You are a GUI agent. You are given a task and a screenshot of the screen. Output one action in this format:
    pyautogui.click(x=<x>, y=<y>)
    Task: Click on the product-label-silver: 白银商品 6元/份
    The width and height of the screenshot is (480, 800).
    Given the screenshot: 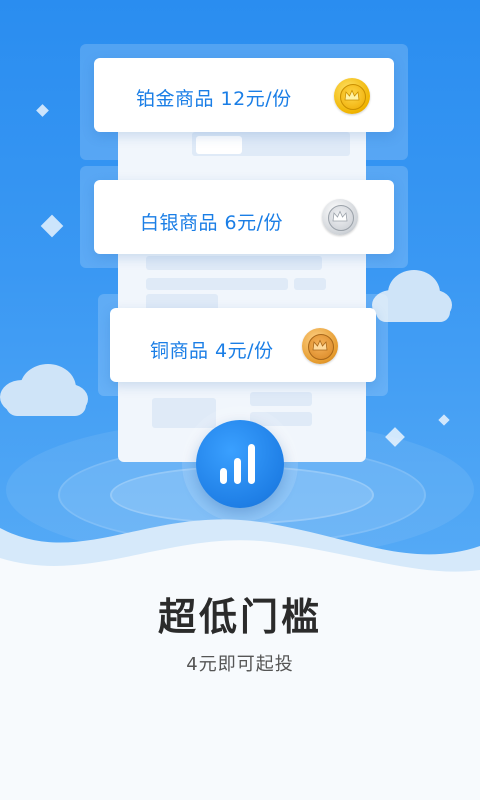 What is the action you would take?
    pyautogui.click(x=212, y=223)
    